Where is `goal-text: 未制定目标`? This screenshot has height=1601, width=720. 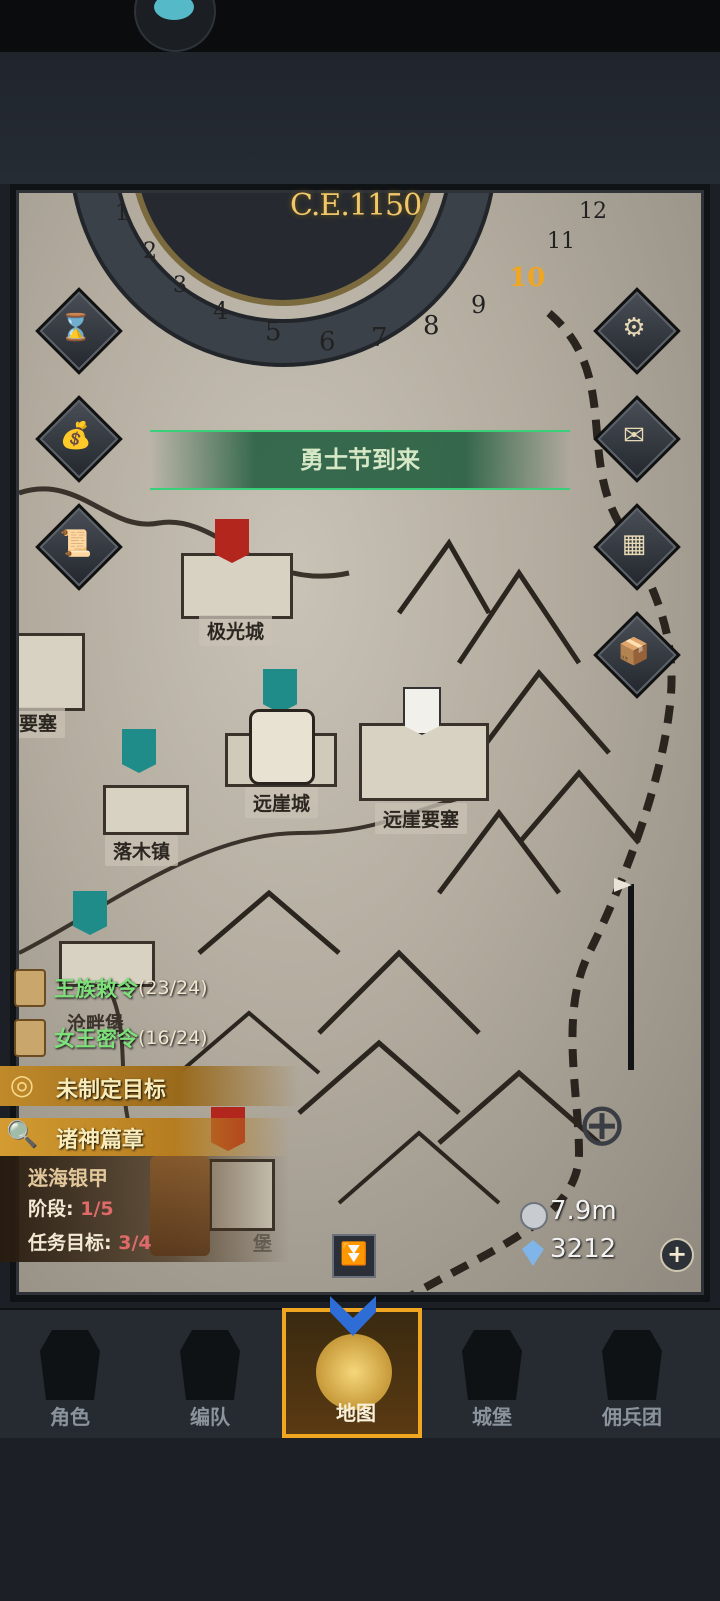 goal-text: 未制定目标 is located at coordinates (111, 1090).